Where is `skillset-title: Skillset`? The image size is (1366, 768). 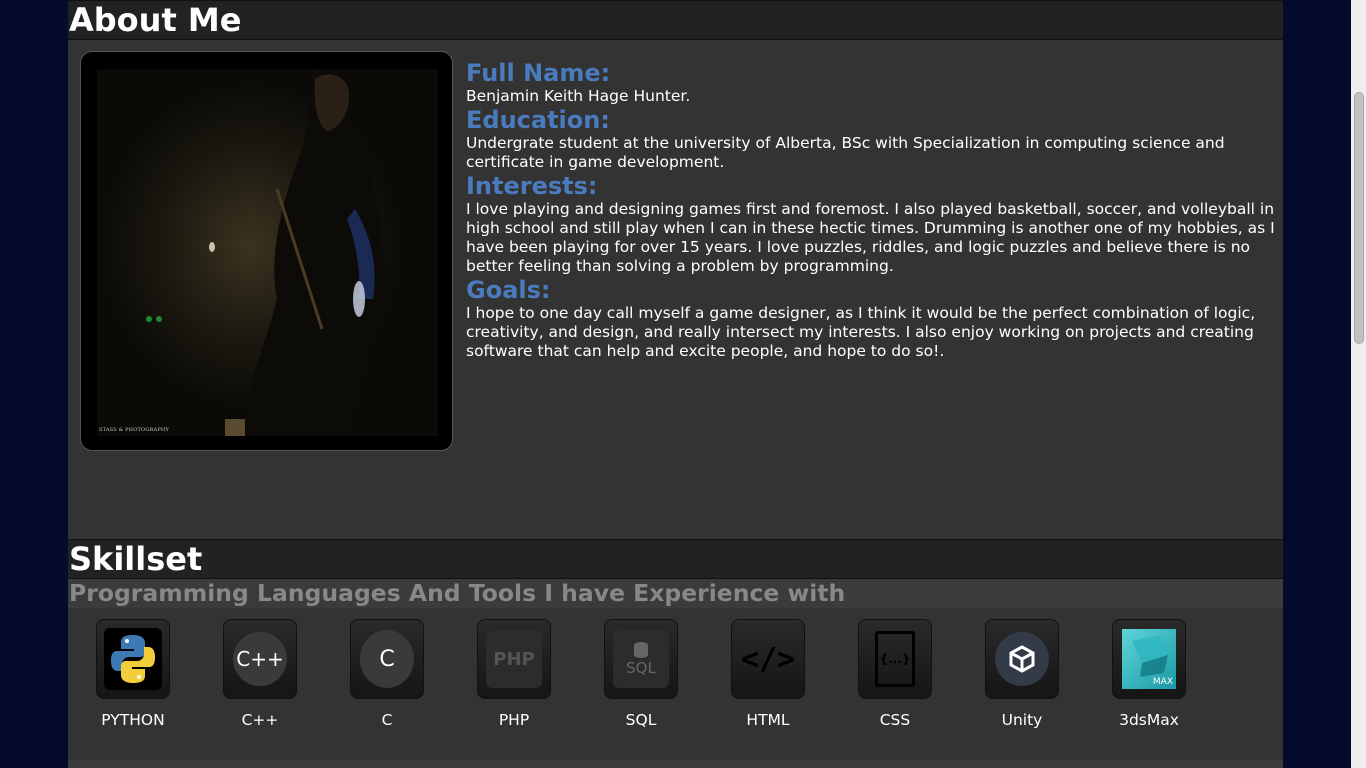 skillset-title: Skillset is located at coordinates (136, 559).